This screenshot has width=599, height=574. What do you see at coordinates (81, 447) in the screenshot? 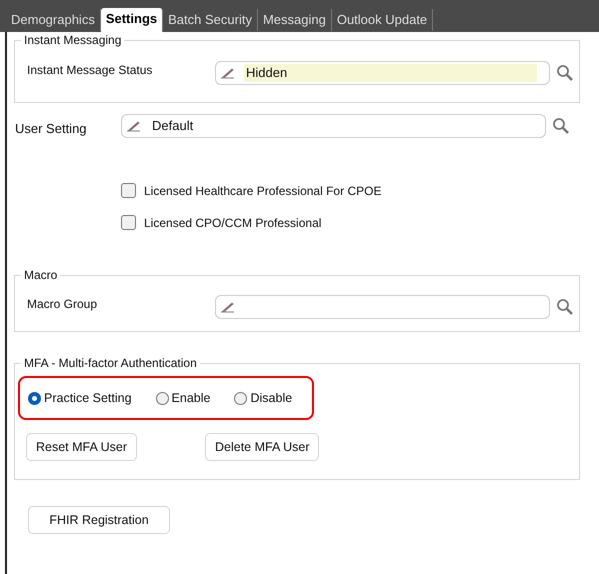
I see `action-button: Reset MFA User` at bounding box center [81, 447].